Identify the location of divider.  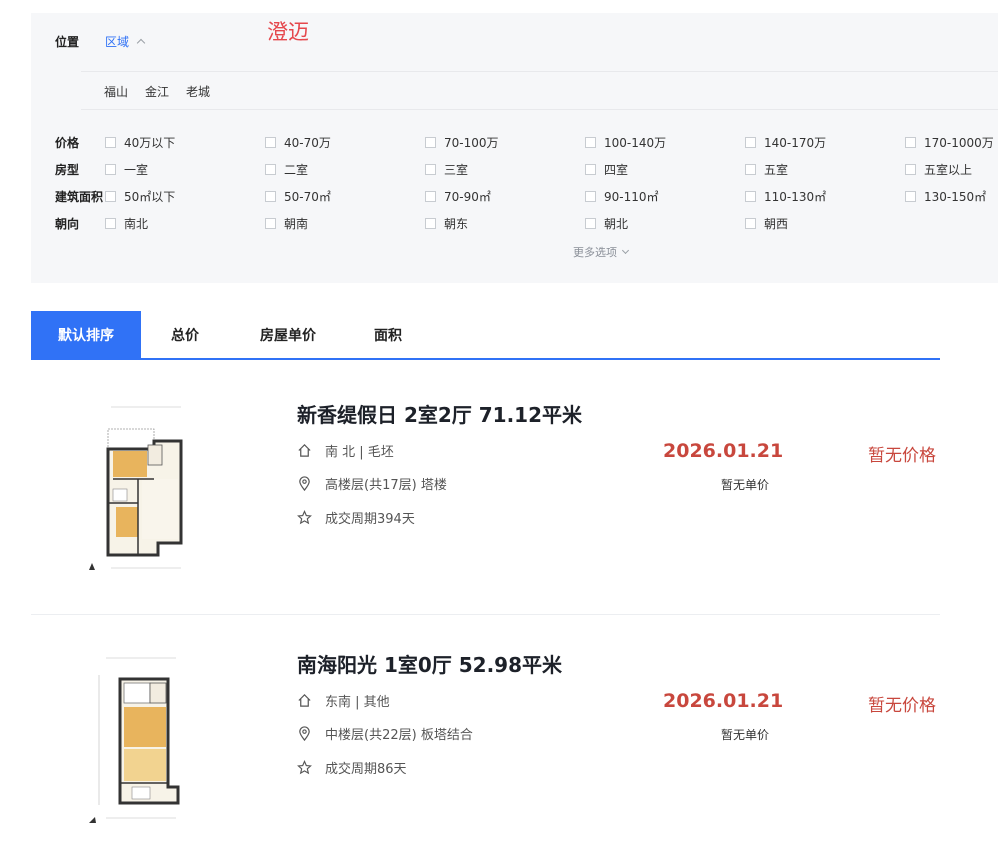
(539, 109).